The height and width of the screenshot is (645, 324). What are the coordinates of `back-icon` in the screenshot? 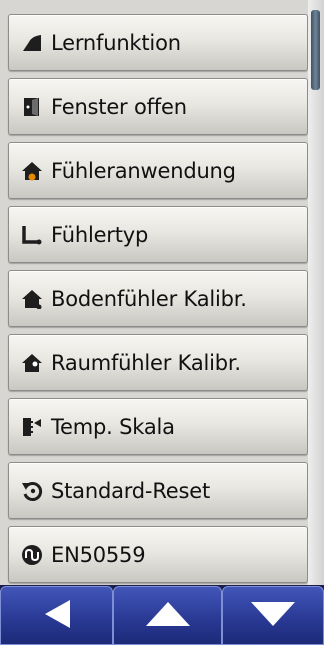 It's located at (57, 616).